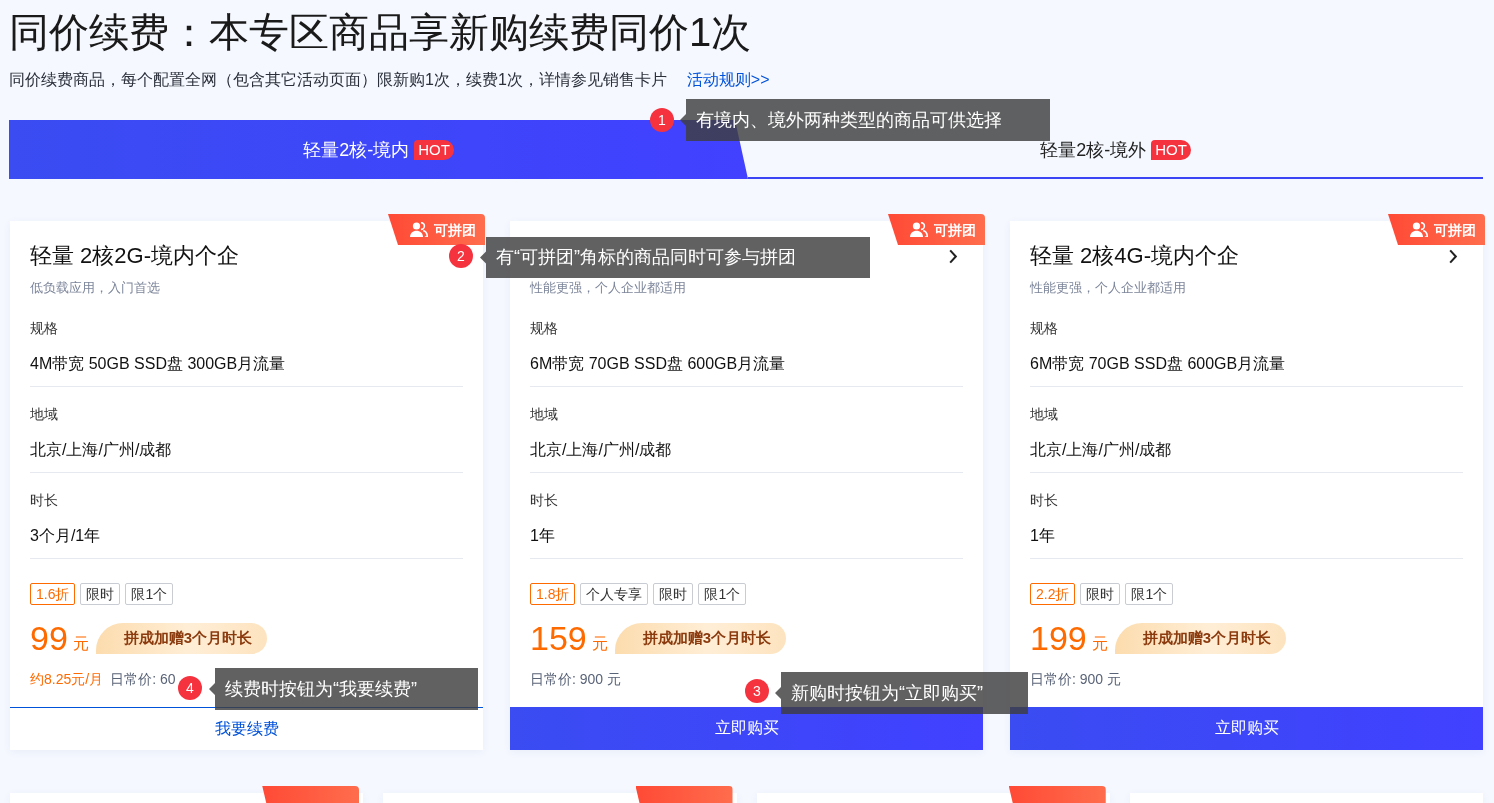 This screenshot has width=1494, height=803. What do you see at coordinates (158, 364) in the screenshot?
I see `spec-value: 4M带宽 50GB SSD盘 300GB月流量` at bounding box center [158, 364].